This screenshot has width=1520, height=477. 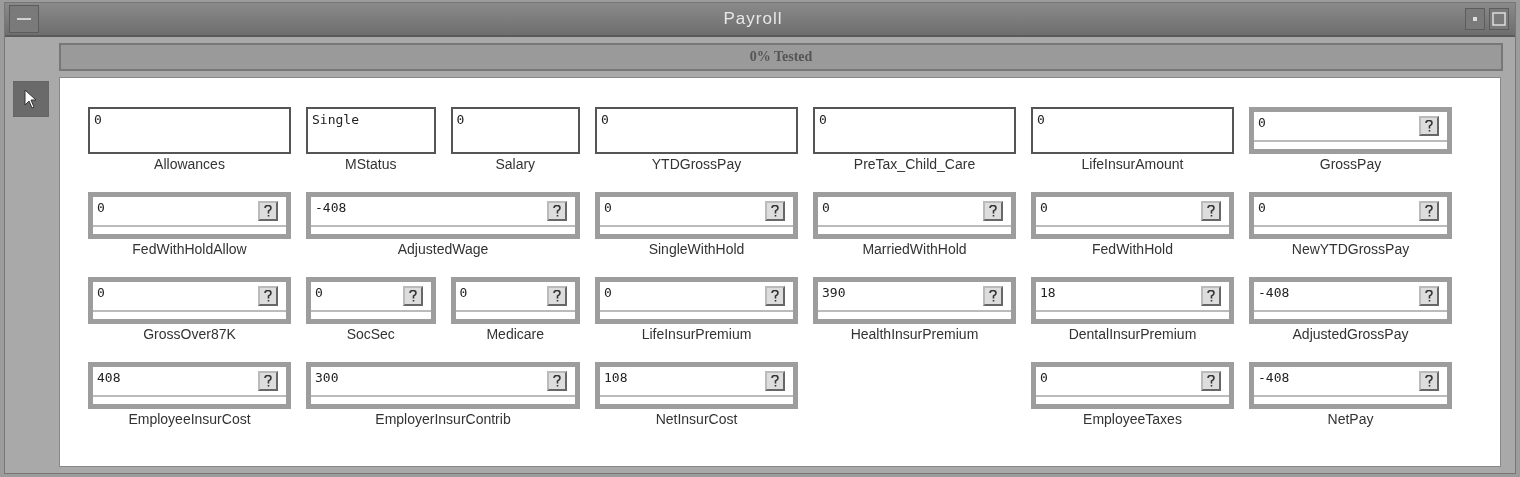 What do you see at coordinates (1132, 334) in the screenshot?
I see `field-label: DentalInsurPremium` at bounding box center [1132, 334].